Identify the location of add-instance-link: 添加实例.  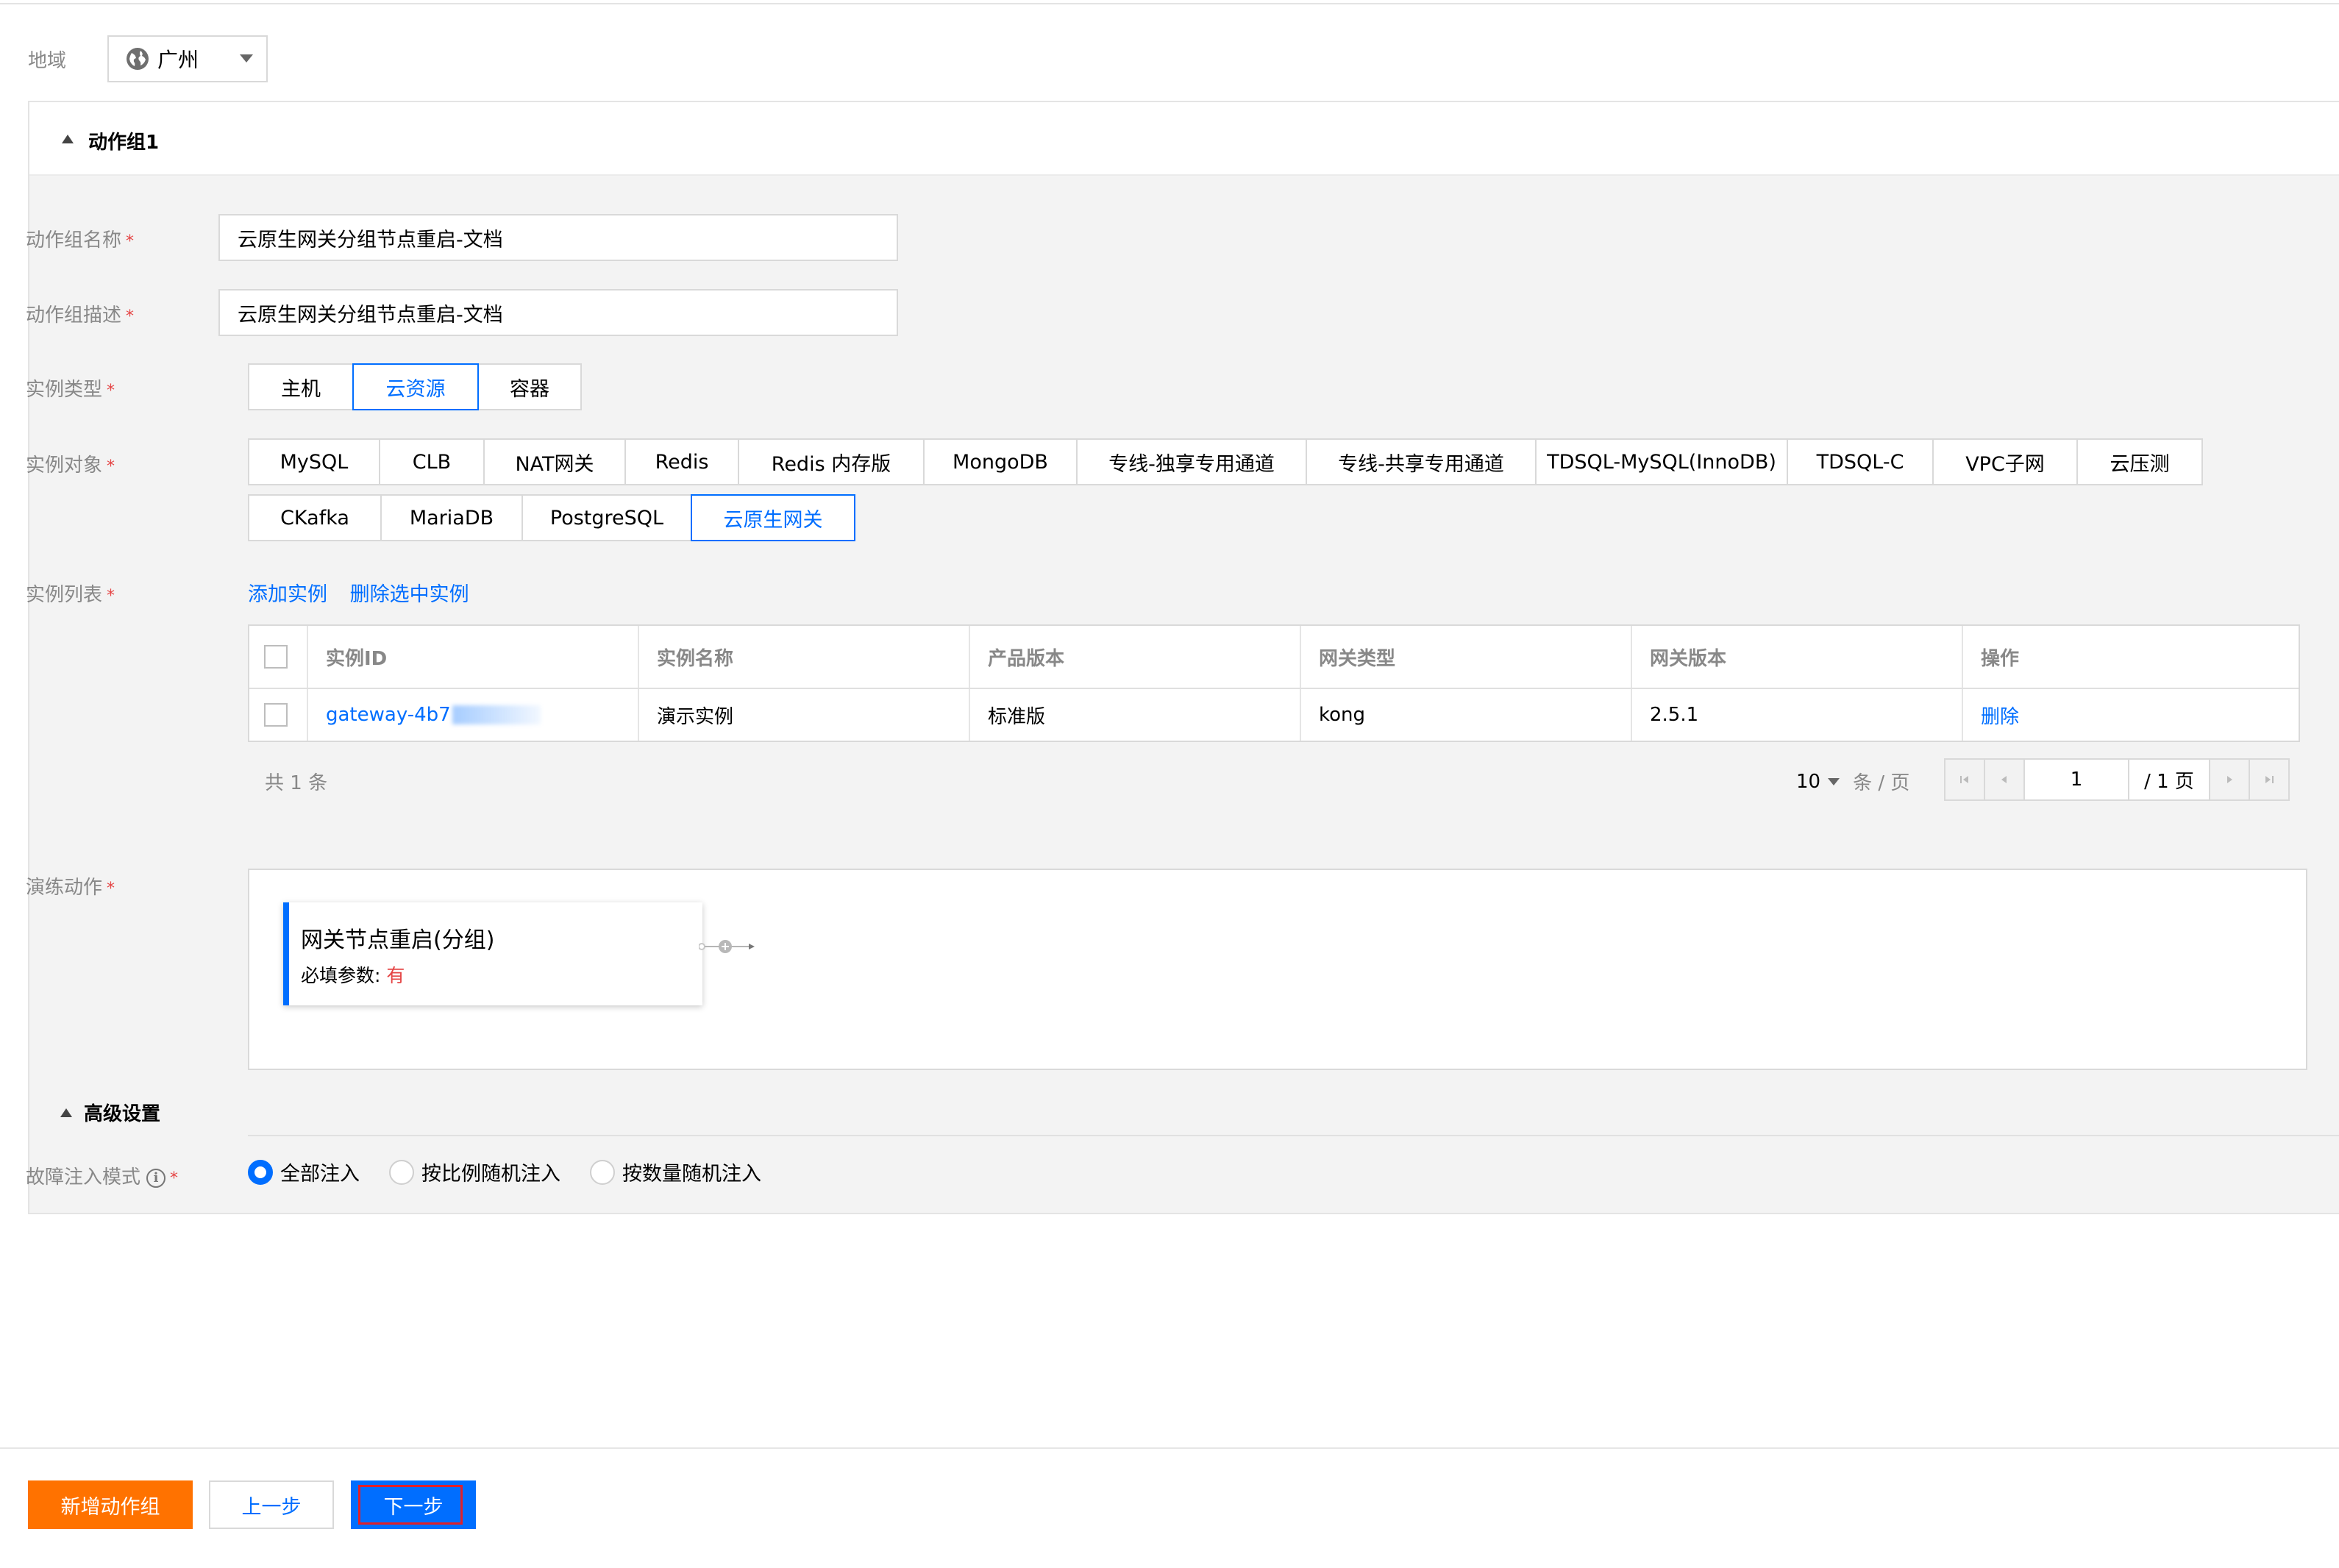
(287, 594).